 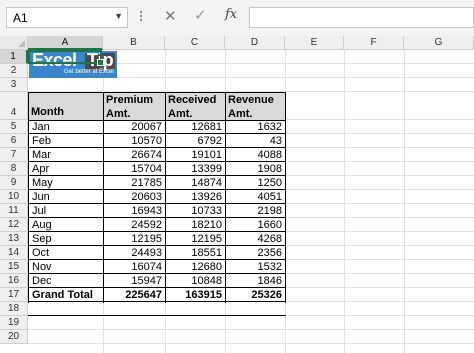 I want to click on month-cell: Jul, so click(x=66, y=210).